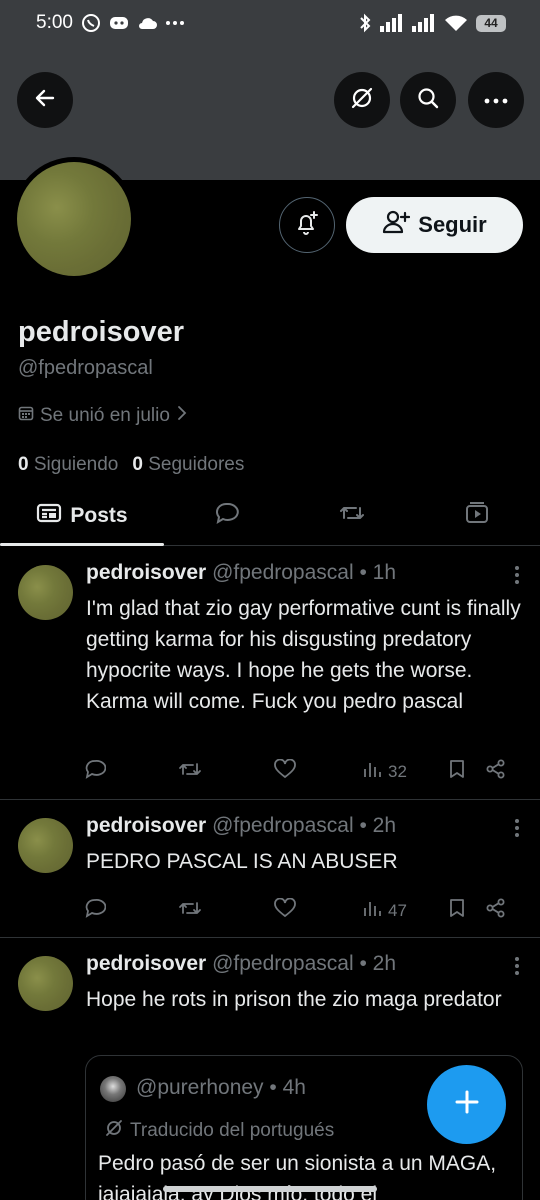 Image resolution: width=540 pixels, height=1200 pixels. I want to click on follow-button: Seguir, so click(434, 225).